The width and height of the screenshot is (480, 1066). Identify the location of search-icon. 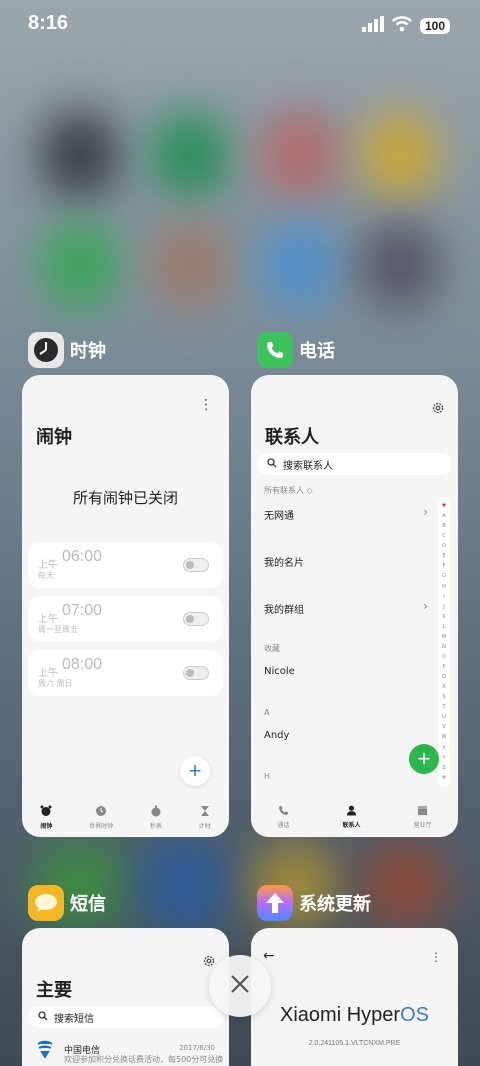
(272, 464).